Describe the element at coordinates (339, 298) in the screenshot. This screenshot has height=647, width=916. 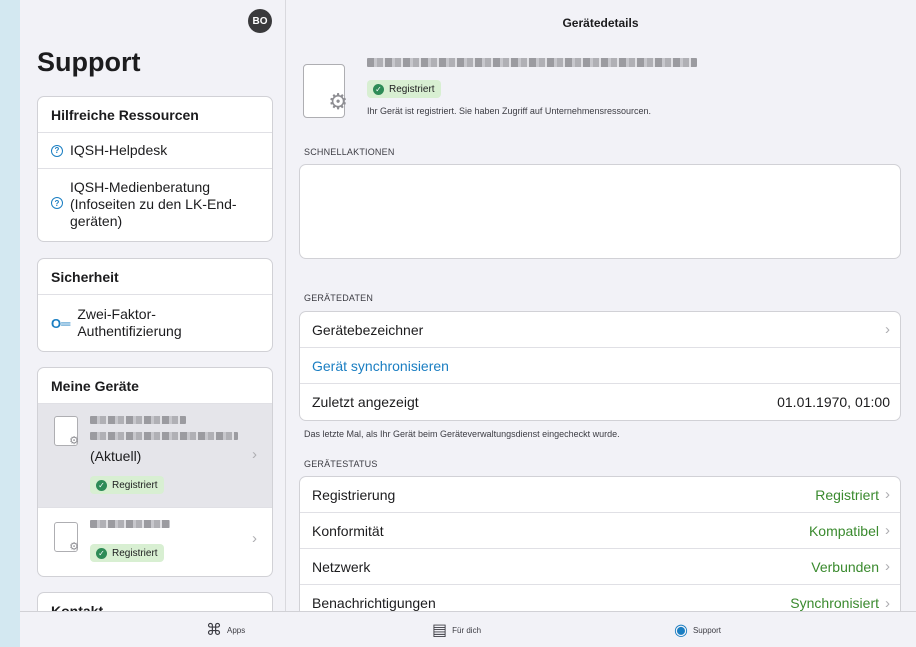
I see `device-data-label: GERÄTEDATEN` at that location.